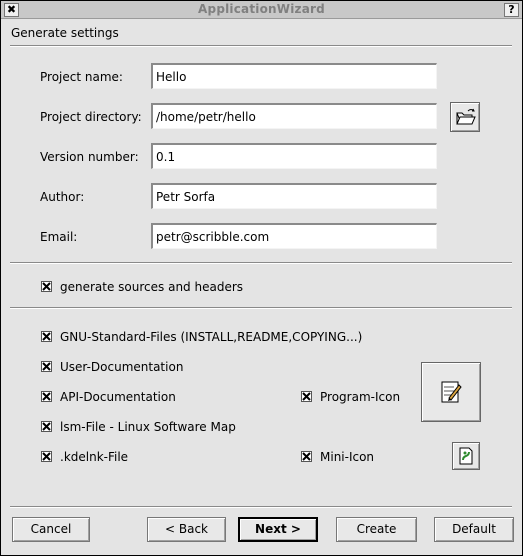 This screenshot has width=523, height=556. I want to click on email-input, so click(294, 236).